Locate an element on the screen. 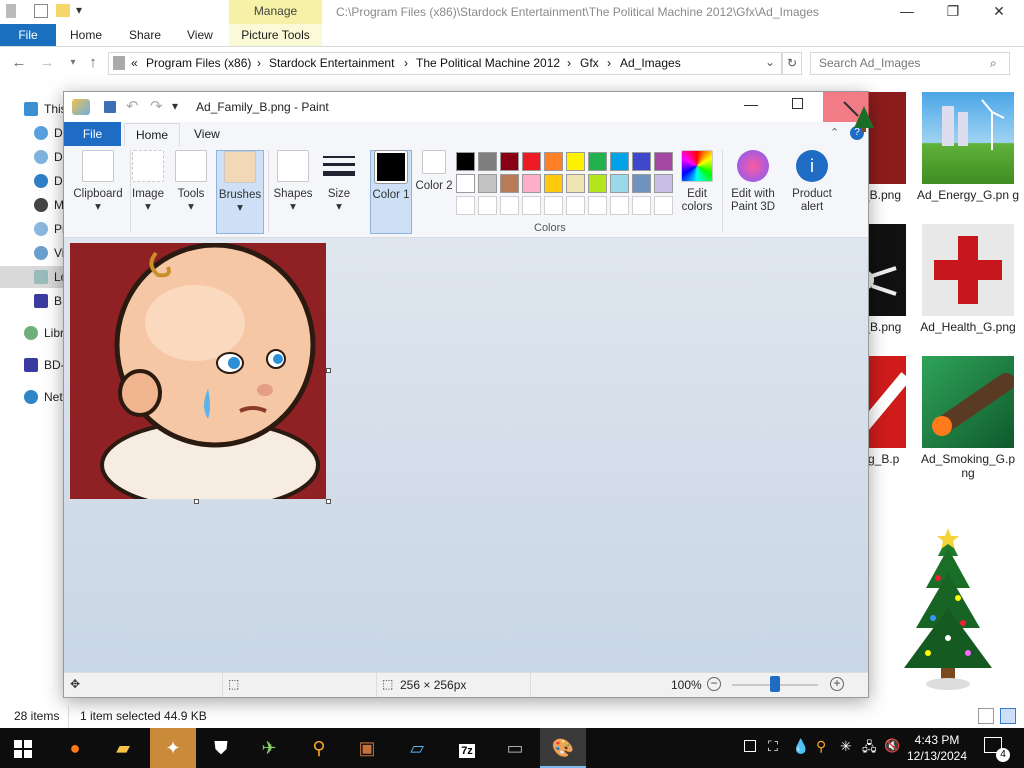 Image resolution: width=1024 pixels, height=768 pixels. explorer-tab-home: Home is located at coordinates (86, 35).